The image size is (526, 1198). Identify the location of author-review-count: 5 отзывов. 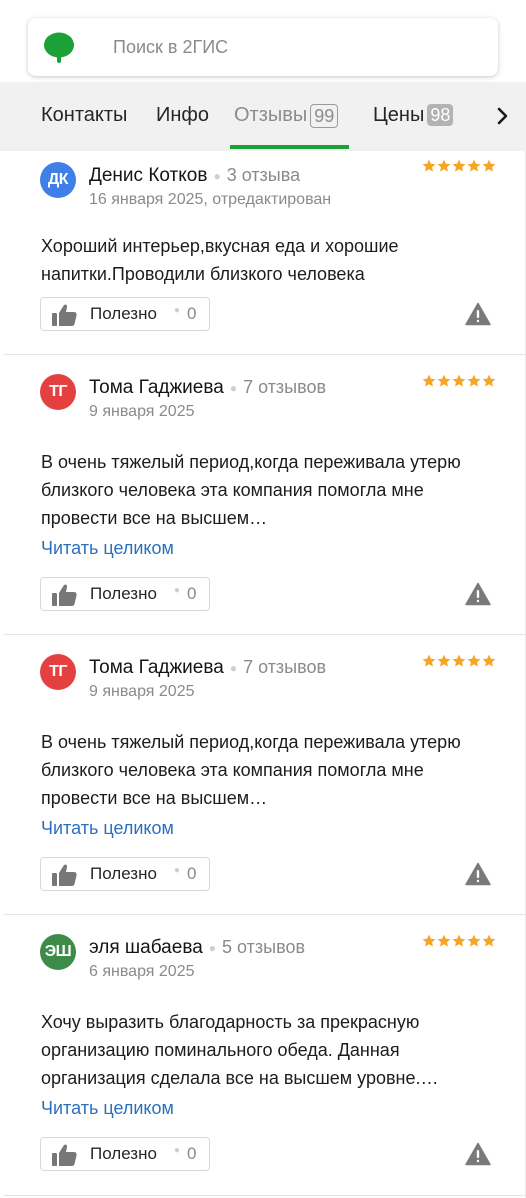
(264, 947).